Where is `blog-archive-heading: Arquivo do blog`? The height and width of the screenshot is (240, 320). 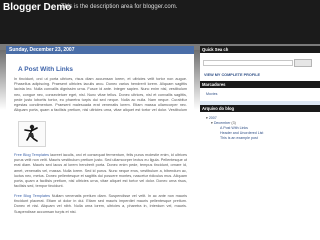 blog-archive-heading: Arquivo do blog is located at coordinates (260, 108).